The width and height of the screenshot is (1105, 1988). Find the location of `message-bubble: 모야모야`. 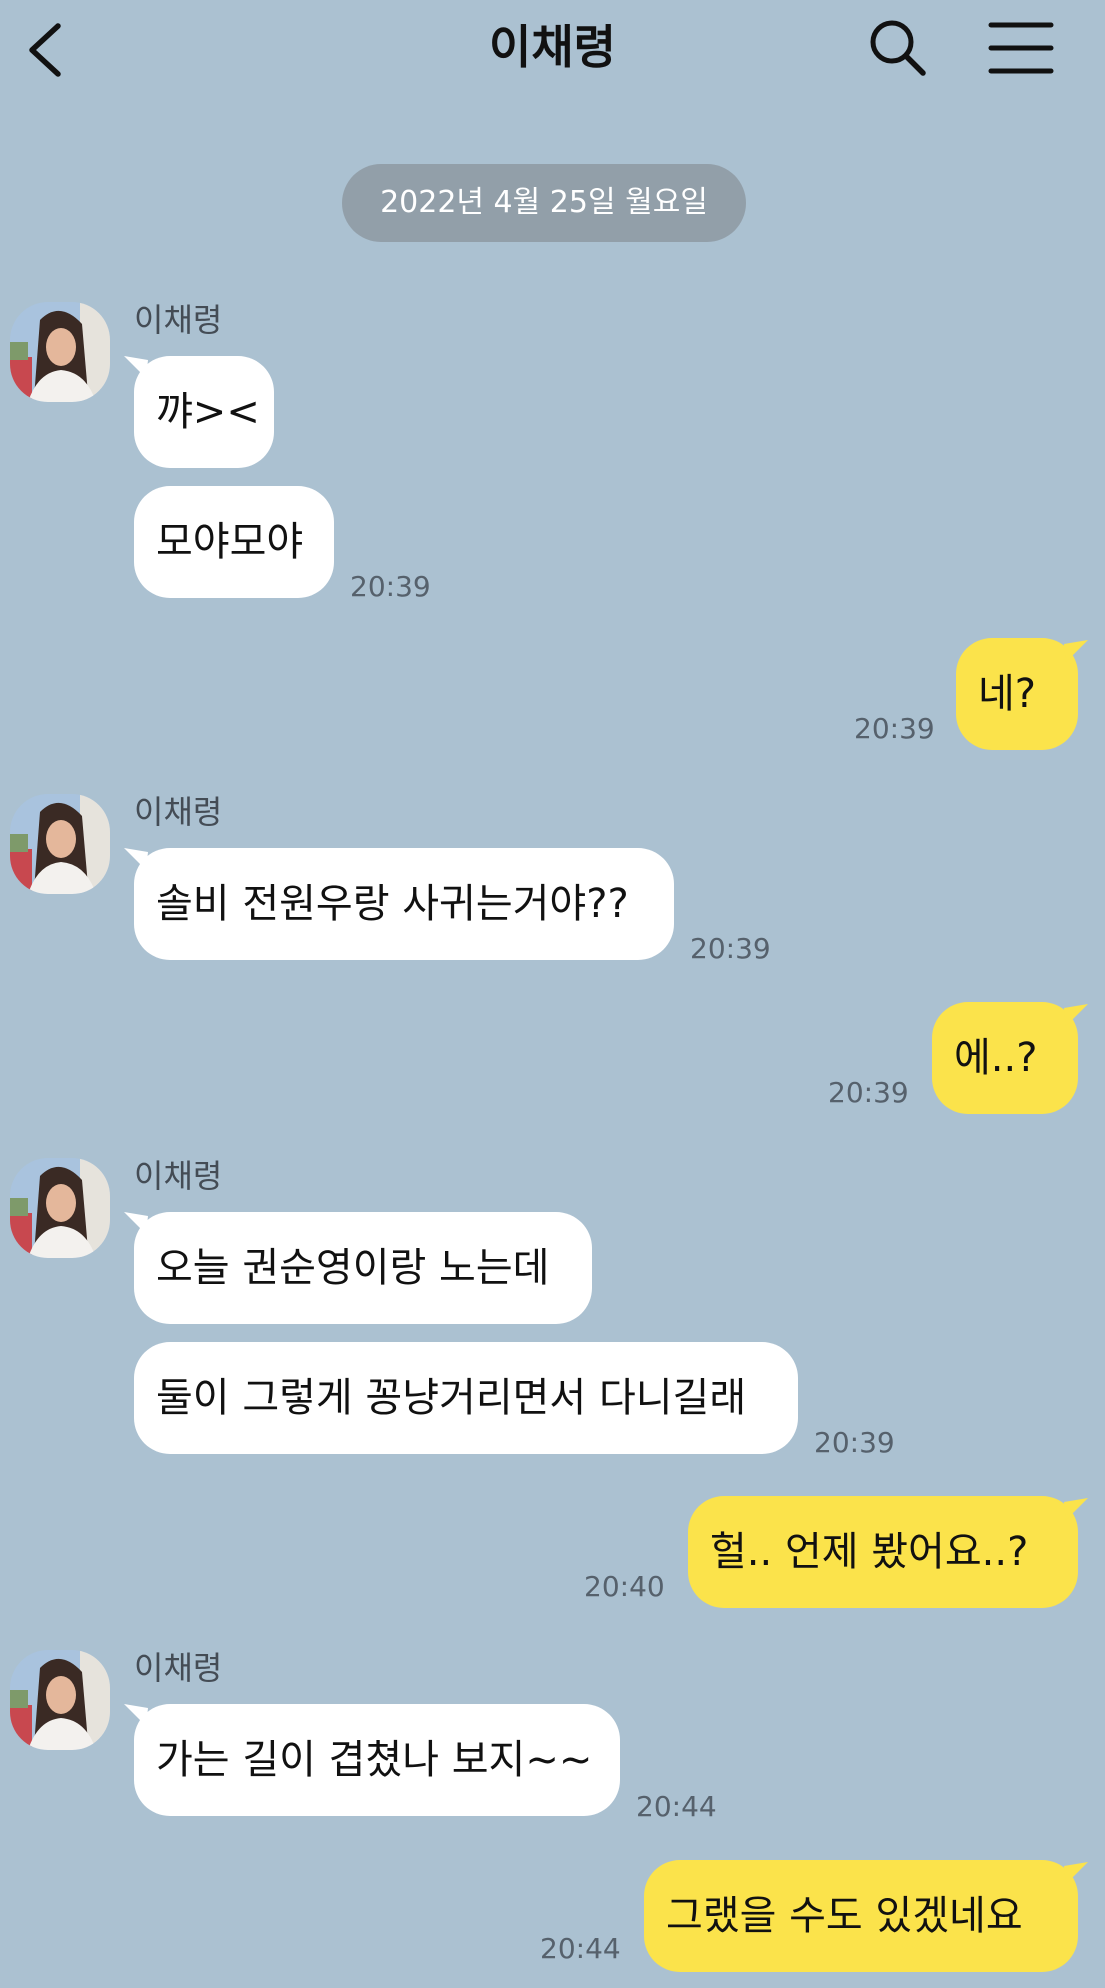

message-bubble: 모야모야 is located at coordinates (234, 542).